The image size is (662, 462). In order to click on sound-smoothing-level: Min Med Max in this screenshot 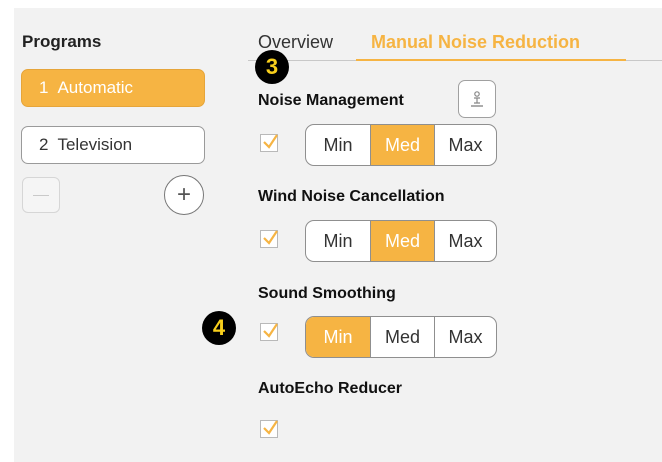, I will do `click(401, 337)`.